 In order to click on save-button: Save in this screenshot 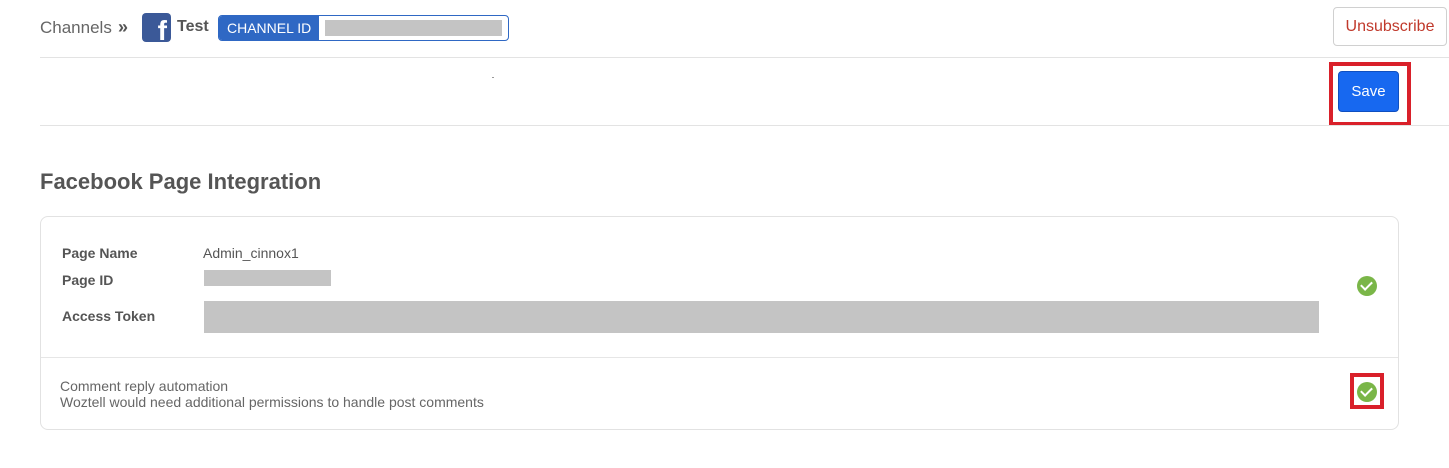, I will do `click(1368, 91)`.